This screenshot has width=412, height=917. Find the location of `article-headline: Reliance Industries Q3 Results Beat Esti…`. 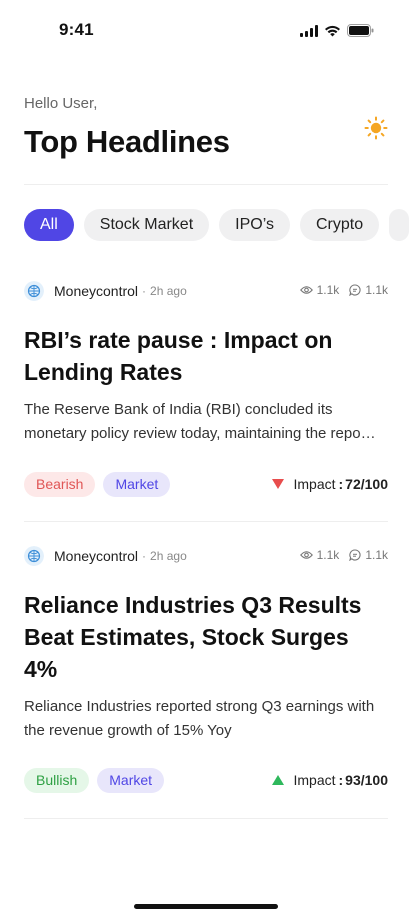

article-headline: Reliance Industries Q3 Results Beat Esti… is located at coordinates (206, 637).